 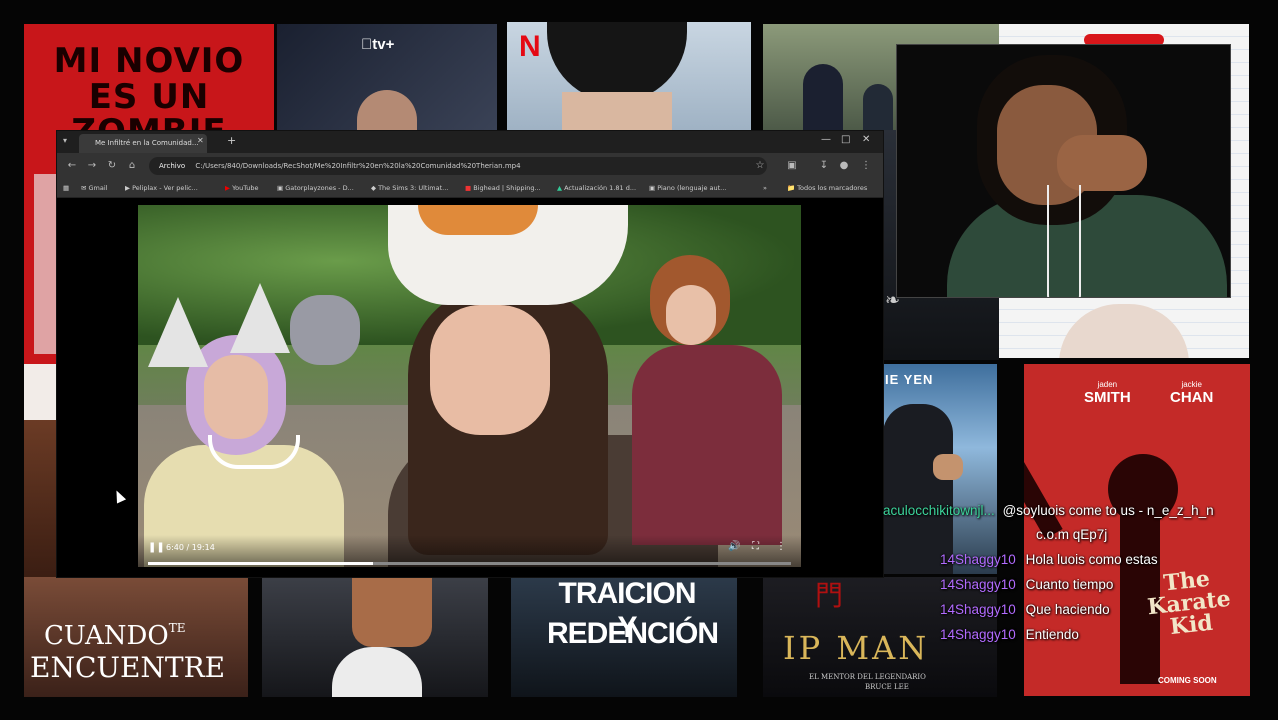 What do you see at coordinates (1067, 609) in the screenshot?
I see `chat-text: Que haciendo` at bounding box center [1067, 609].